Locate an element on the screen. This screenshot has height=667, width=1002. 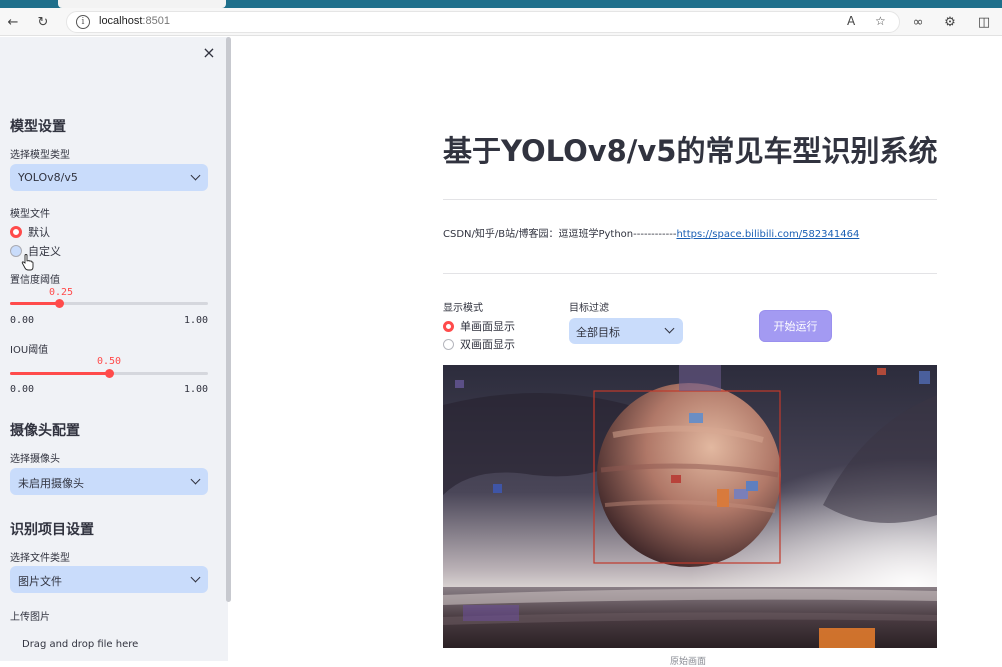
hand-cursor-icon is located at coordinates (27, 262).